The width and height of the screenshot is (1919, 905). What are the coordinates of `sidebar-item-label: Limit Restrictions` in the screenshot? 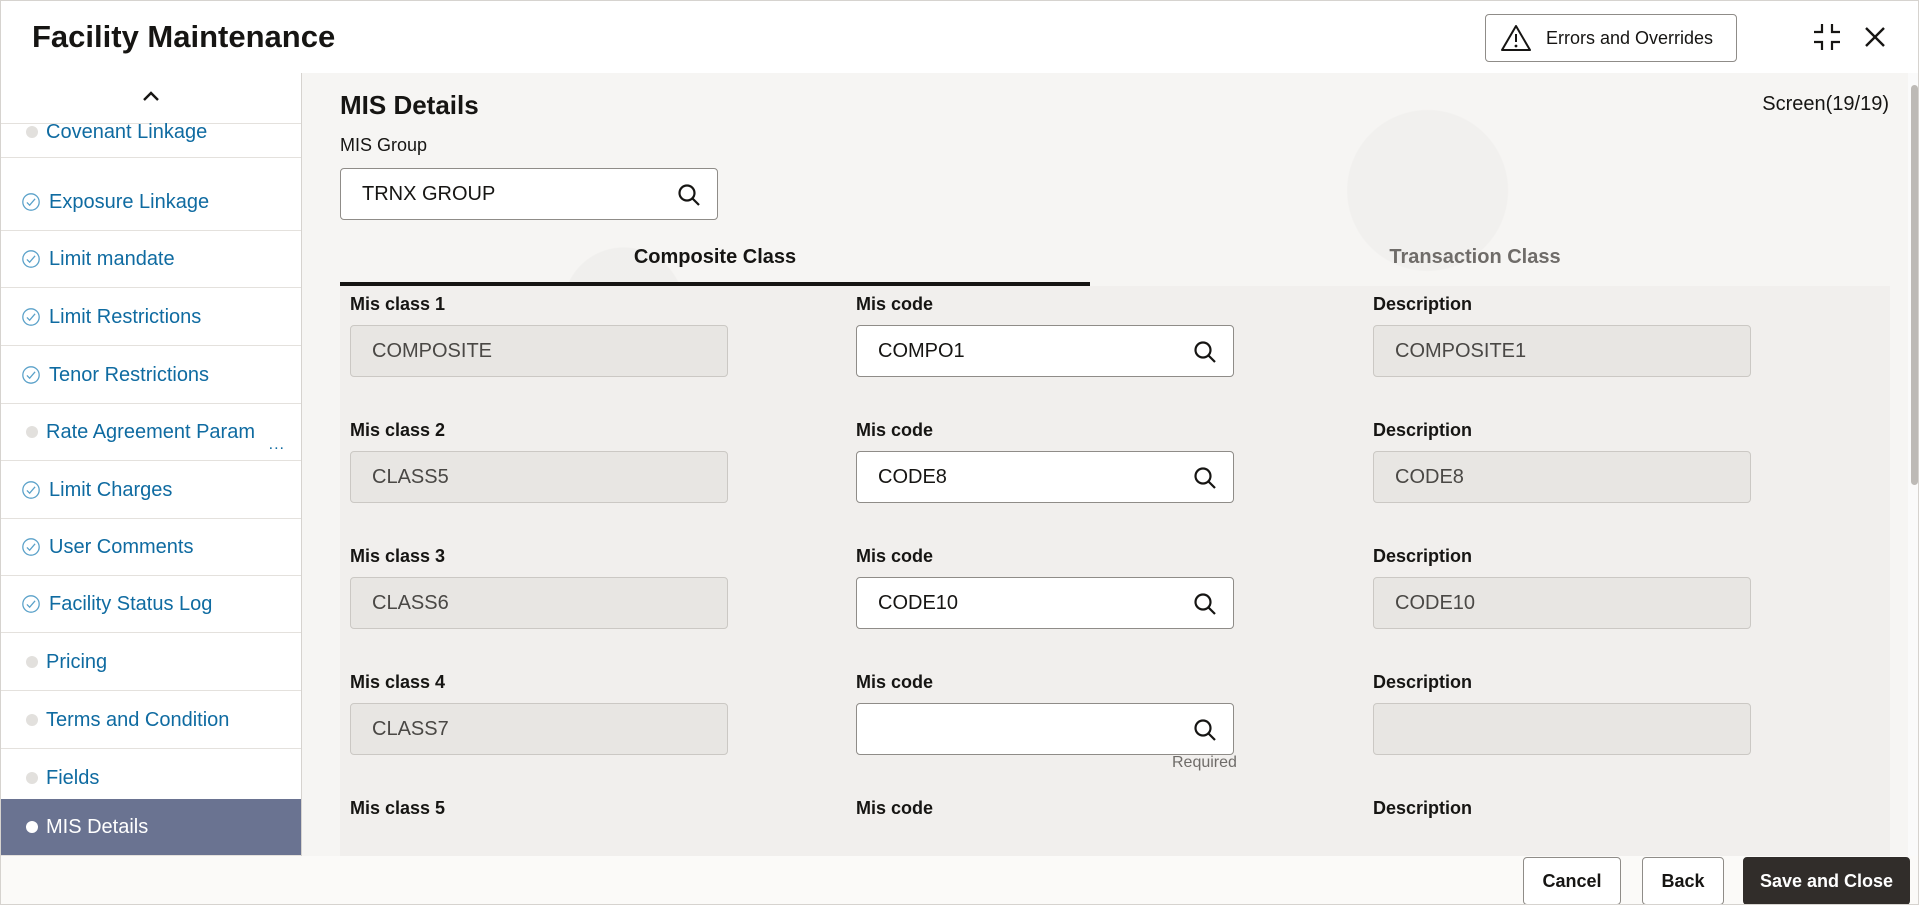 It's located at (125, 316).